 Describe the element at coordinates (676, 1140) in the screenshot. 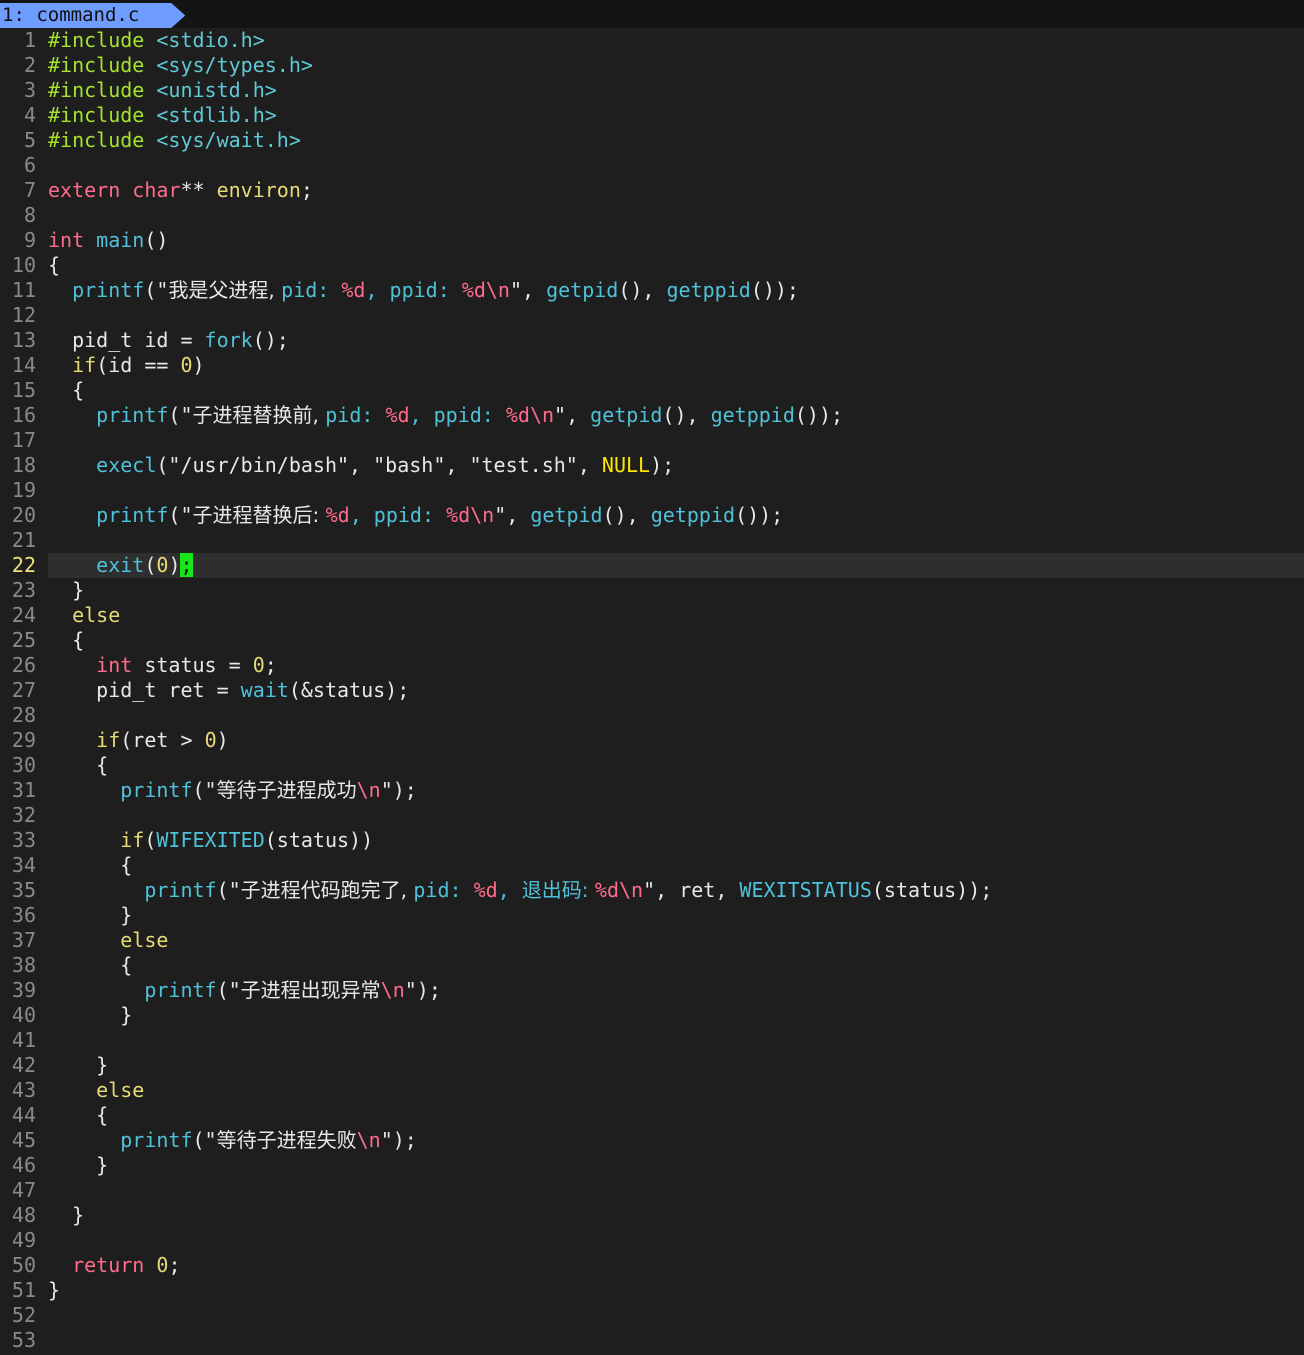

I see `code-text: printf("等待子进程失败\n");` at that location.